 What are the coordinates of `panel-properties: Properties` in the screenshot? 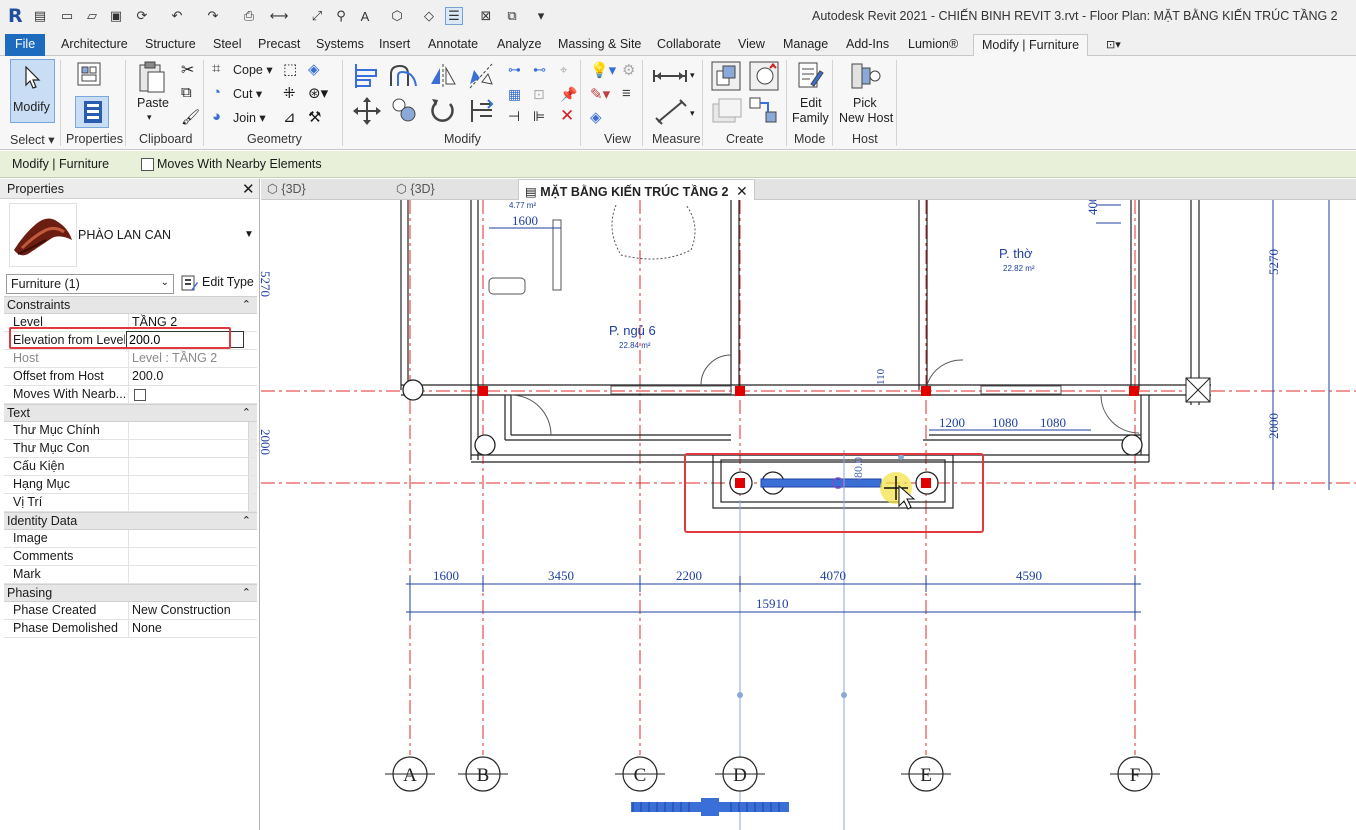 It's located at (94, 139).